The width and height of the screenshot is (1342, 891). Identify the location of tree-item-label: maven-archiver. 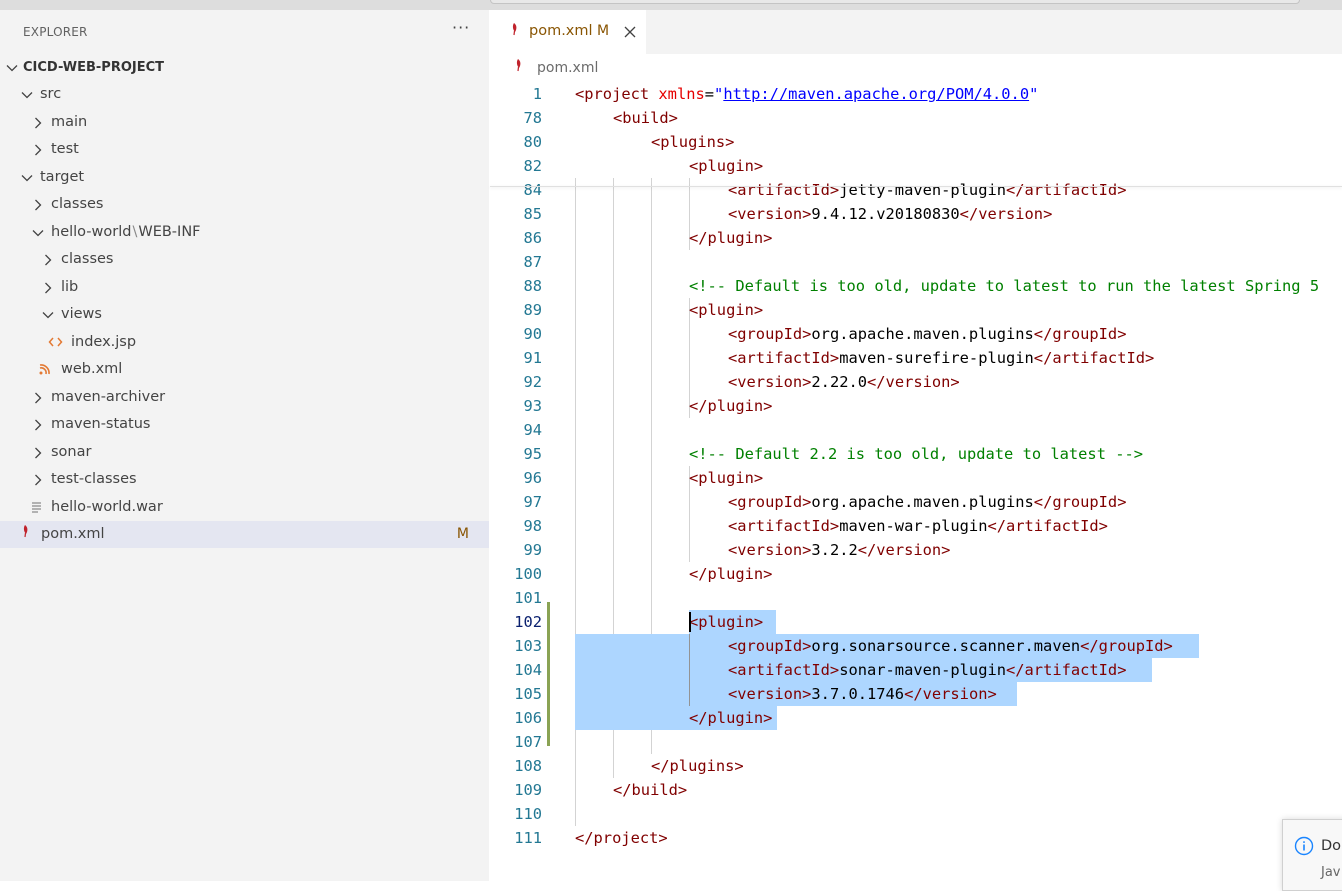
(108, 397).